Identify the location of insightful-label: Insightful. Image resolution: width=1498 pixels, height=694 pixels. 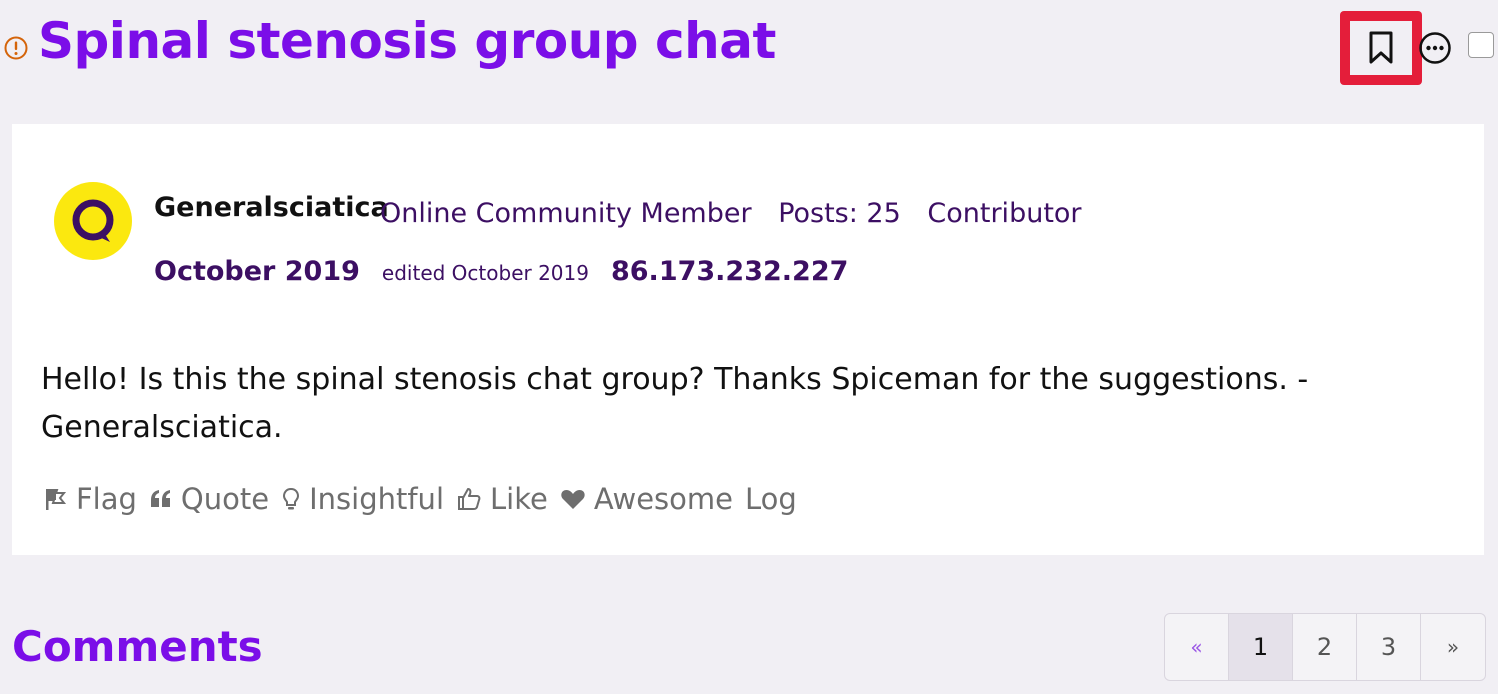
(376, 499).